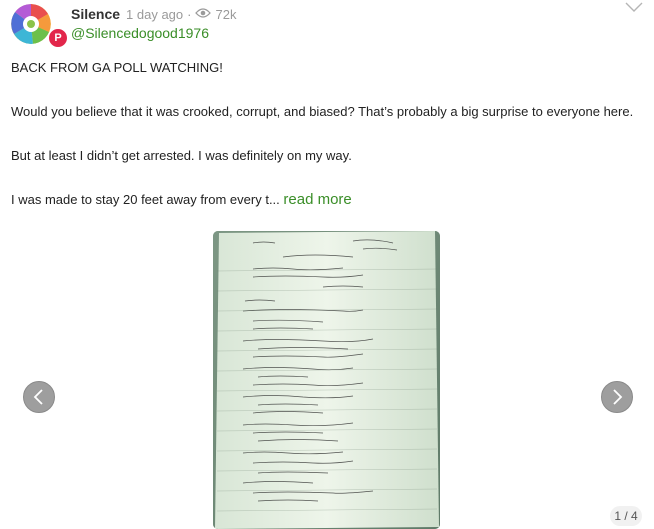 The width and height of the screenshot is (654, 529). I want to click on carousel-next-button, so click(617, 397).